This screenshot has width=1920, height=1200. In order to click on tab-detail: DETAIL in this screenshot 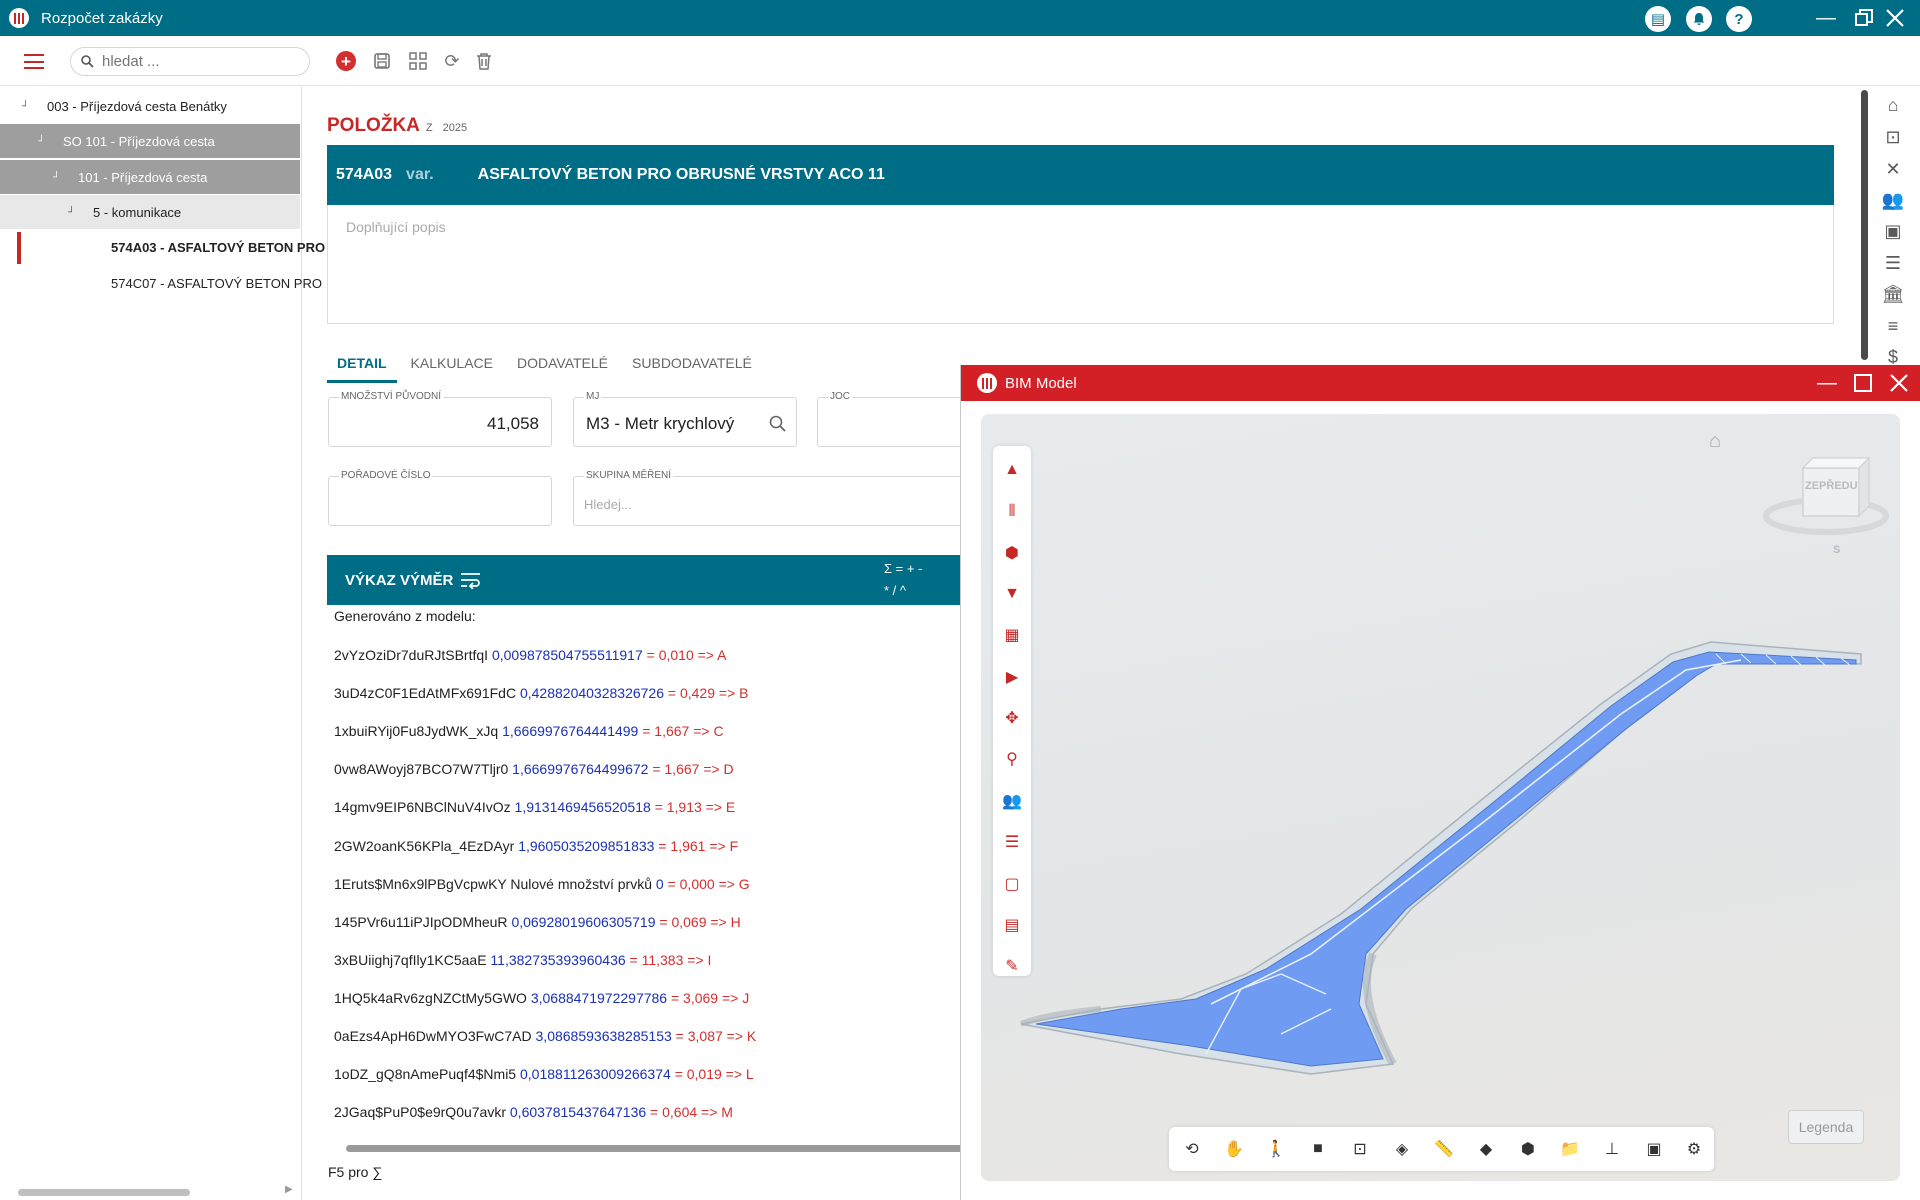, I will do `click(362, 363)`.